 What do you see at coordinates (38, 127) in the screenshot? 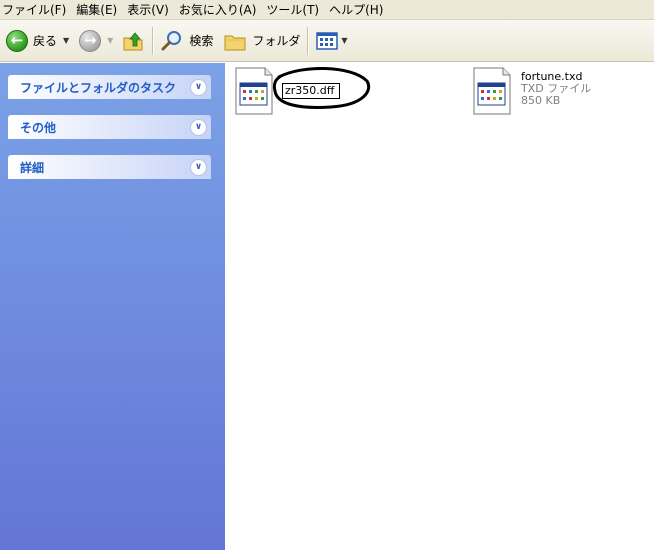
I see `panel-title: その他` at bounding box center [38, 127].